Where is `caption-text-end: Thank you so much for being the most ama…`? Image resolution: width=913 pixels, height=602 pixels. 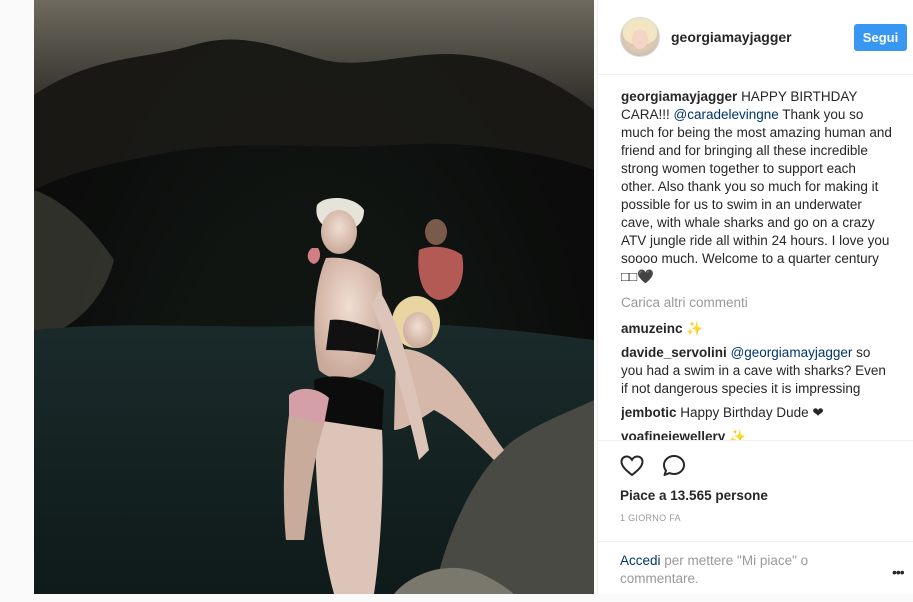 caption-text-end: Thank you so much for being the most ama… is located at coordinates (756, 195).